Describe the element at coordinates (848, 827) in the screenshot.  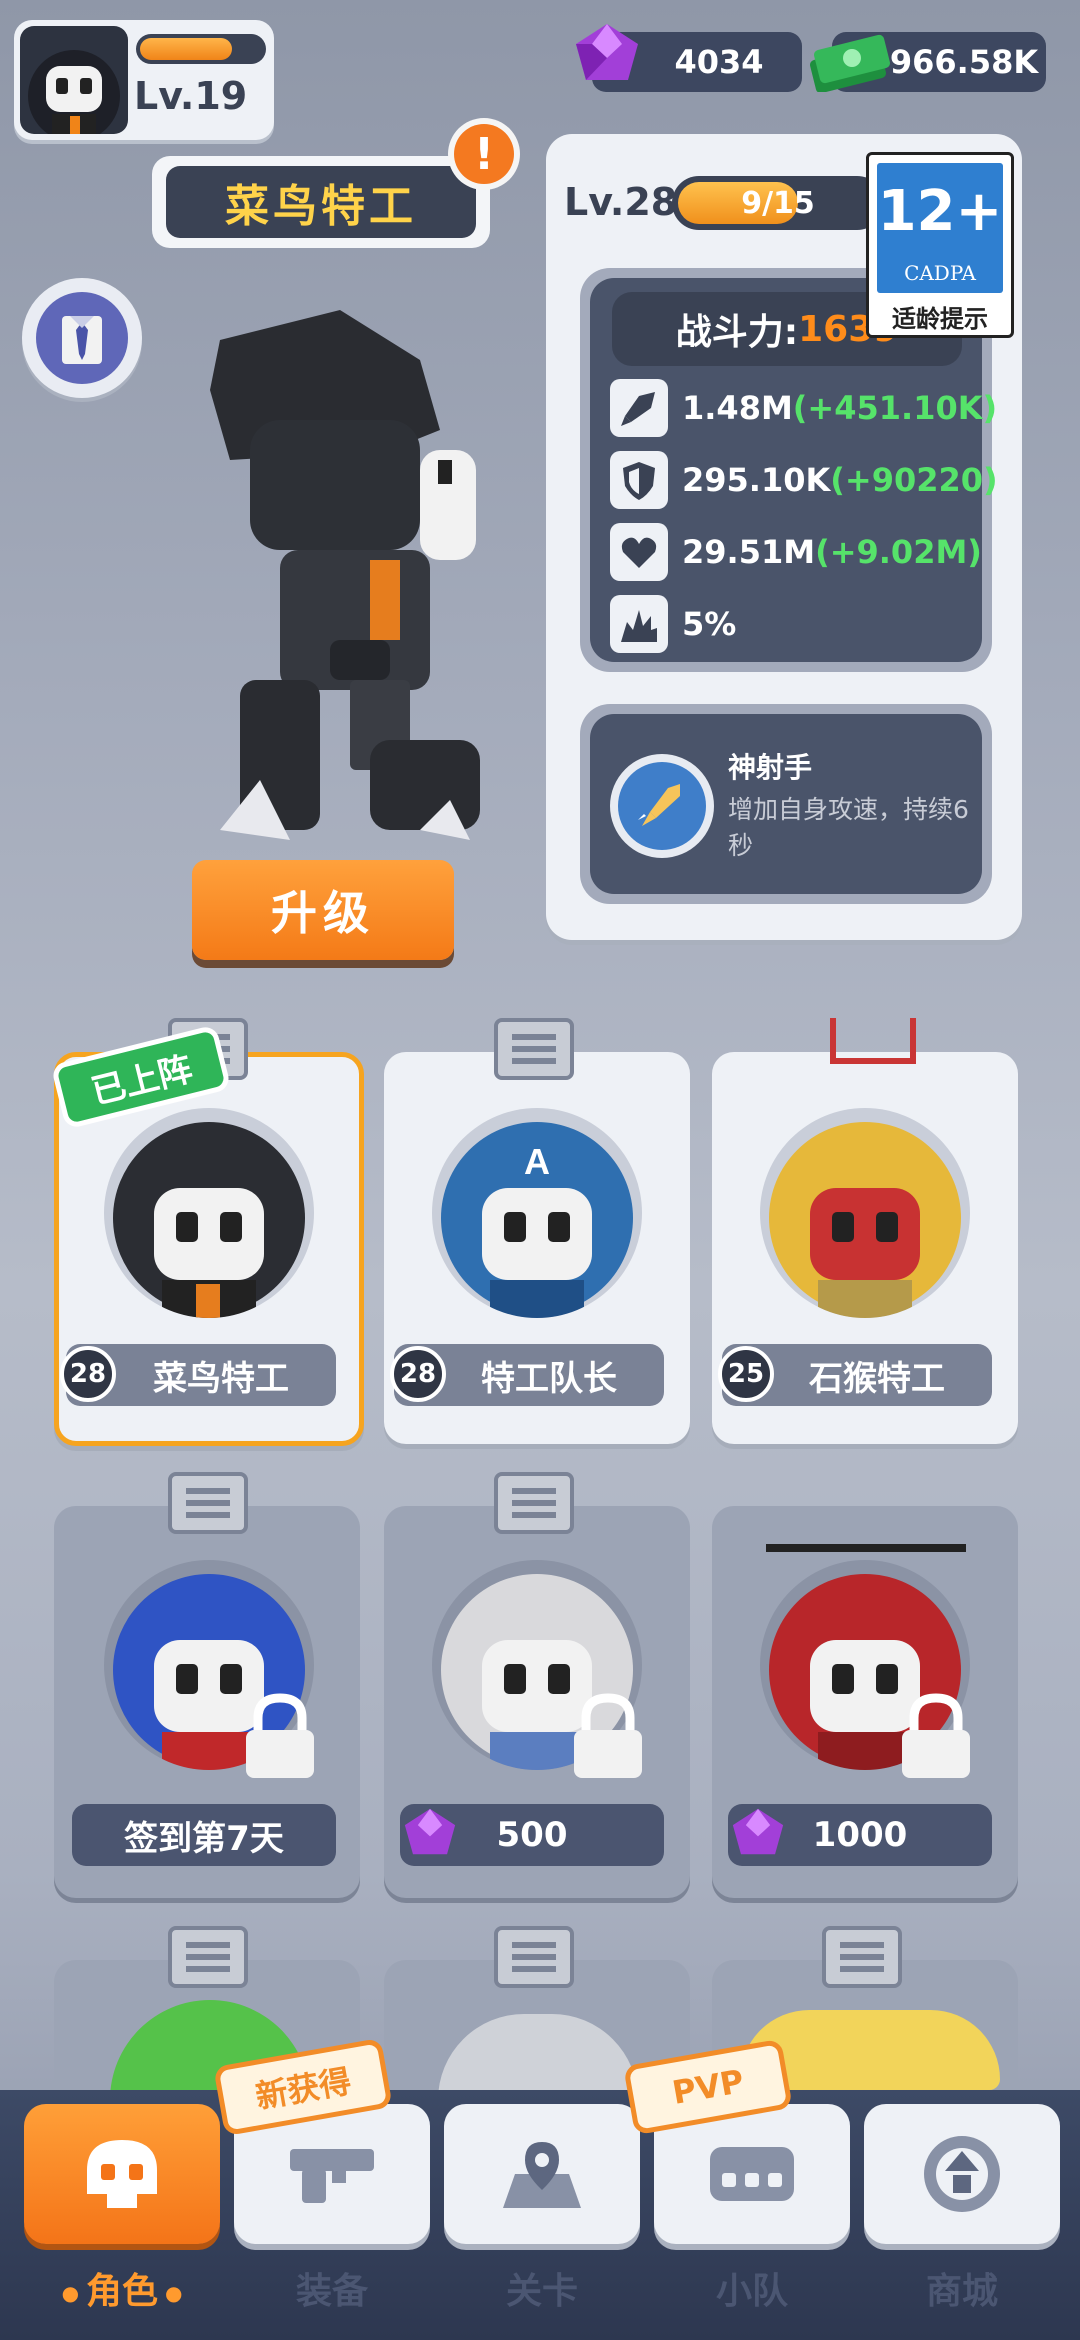
I see `skill-description: 增加自身攻速，持续6秒` at that location.